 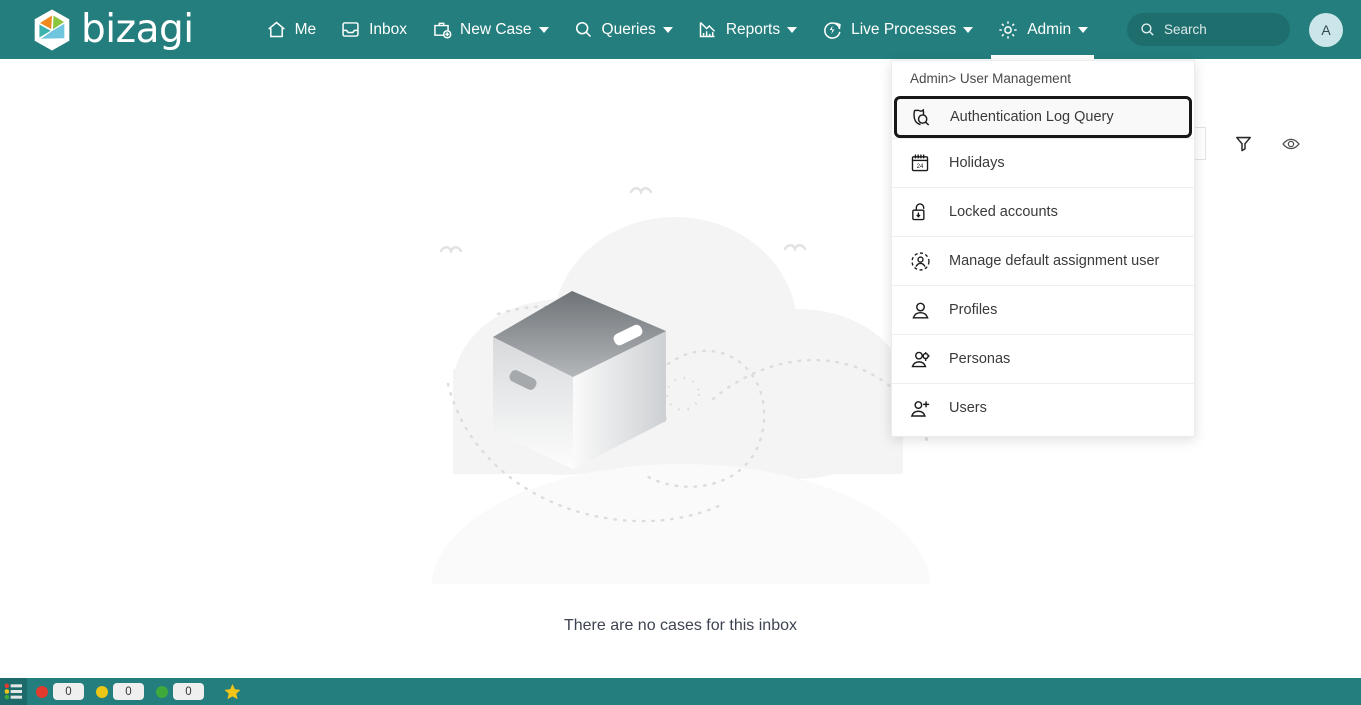 I want to click on status-dot-yellow, so click(x=102, y=691).